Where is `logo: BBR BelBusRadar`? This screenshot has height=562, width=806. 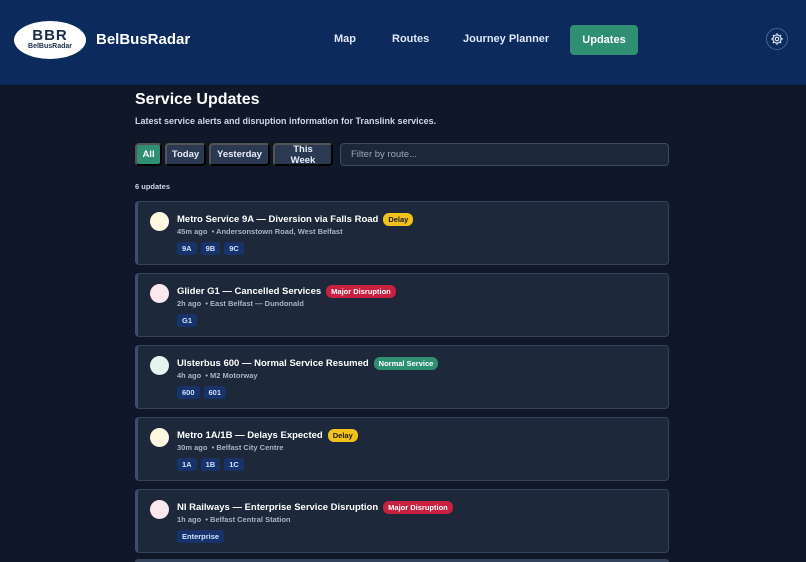
logo: BBR BelBusRadar is located at coordinates (50, 40).